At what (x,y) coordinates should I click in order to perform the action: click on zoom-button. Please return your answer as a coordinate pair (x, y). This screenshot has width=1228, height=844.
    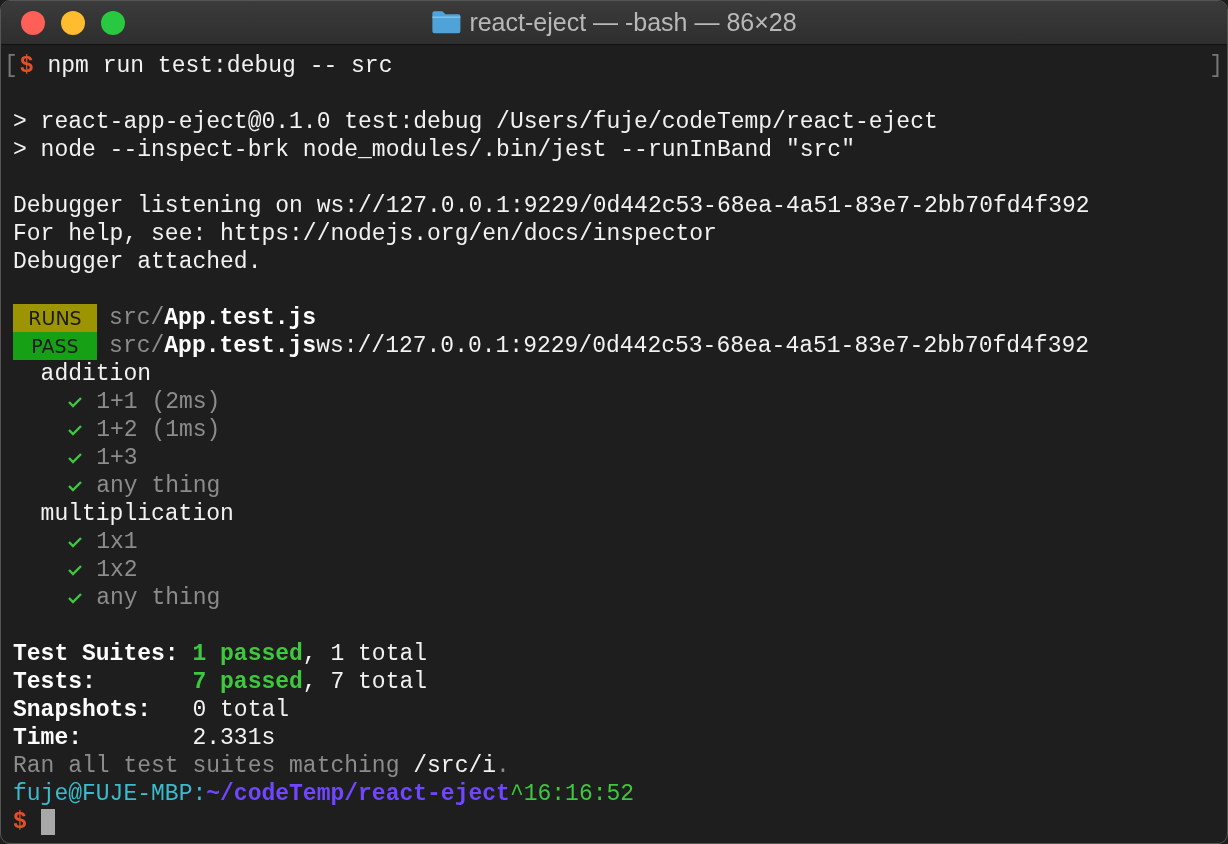
    Looking at the image, I should click on (113, 22).